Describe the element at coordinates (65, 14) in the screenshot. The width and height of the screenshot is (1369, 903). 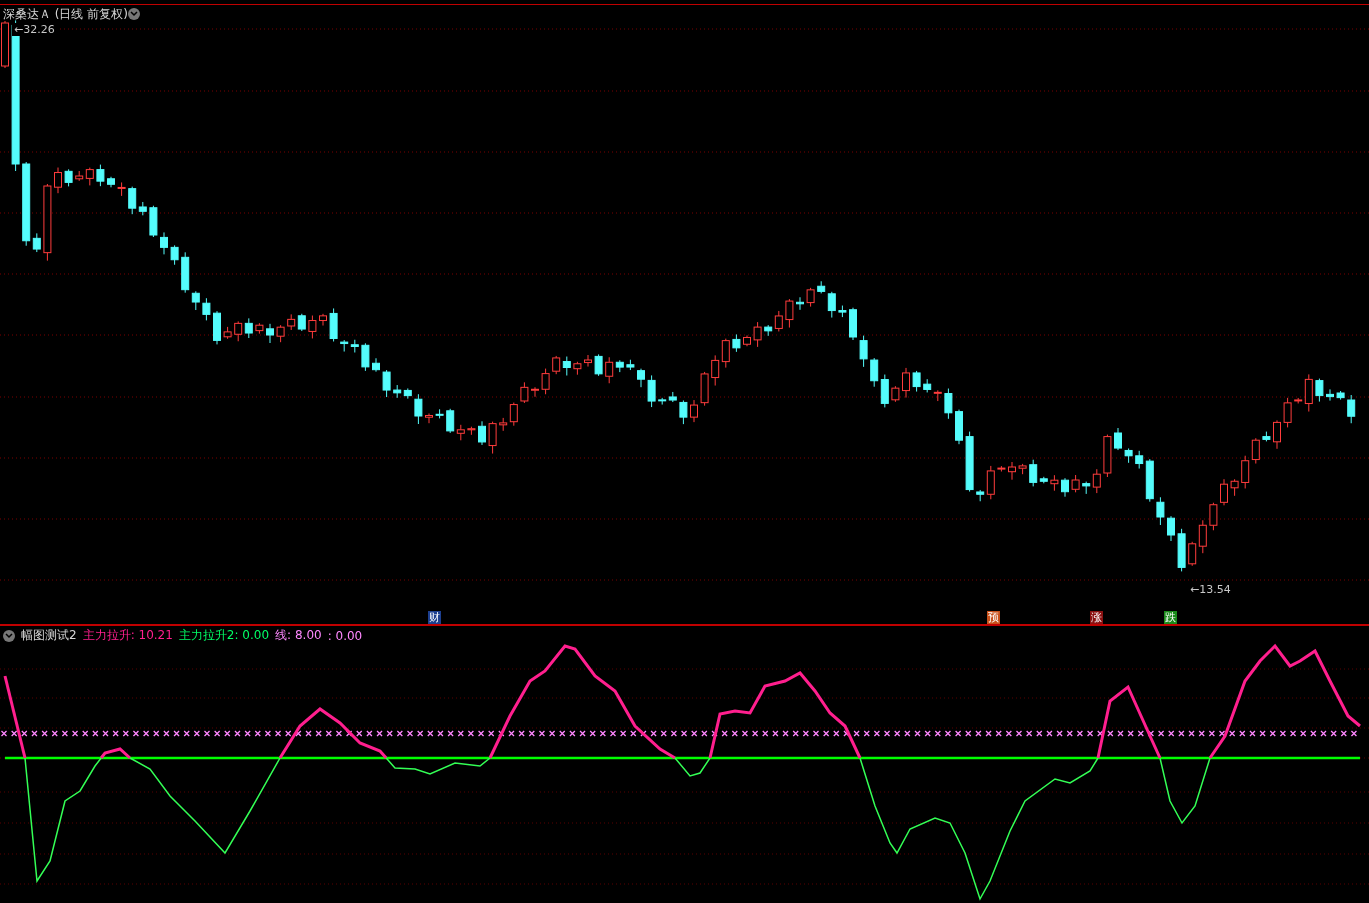
I see `chart-title: 深桑达Ａ (日线 前复权)` at that location.